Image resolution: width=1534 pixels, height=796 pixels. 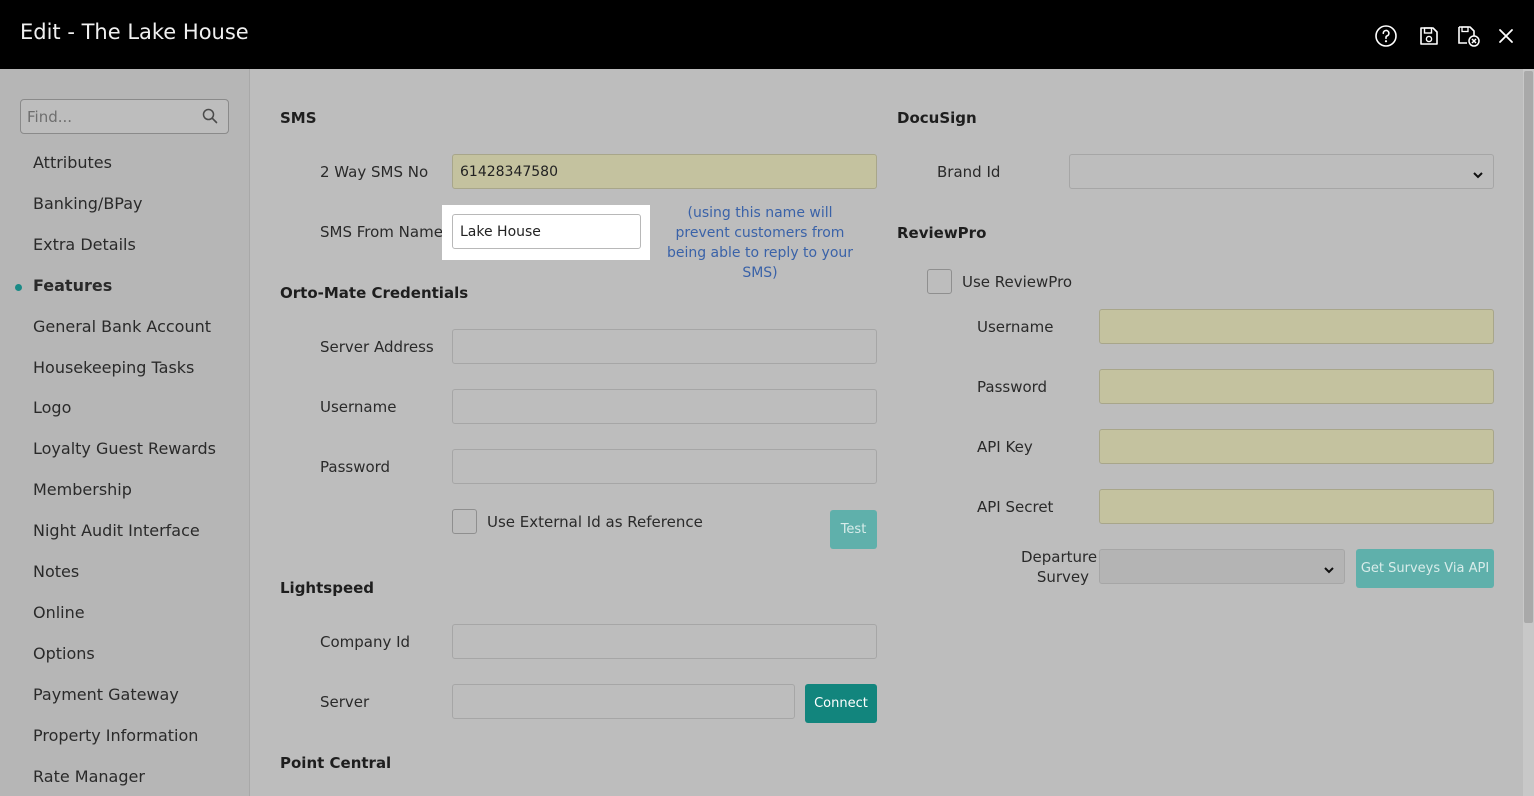 What do you see at coordinates (939, 281) in the screenshot?
I see `use-reviewpro-checkbox` at bounding box center [939, 281].